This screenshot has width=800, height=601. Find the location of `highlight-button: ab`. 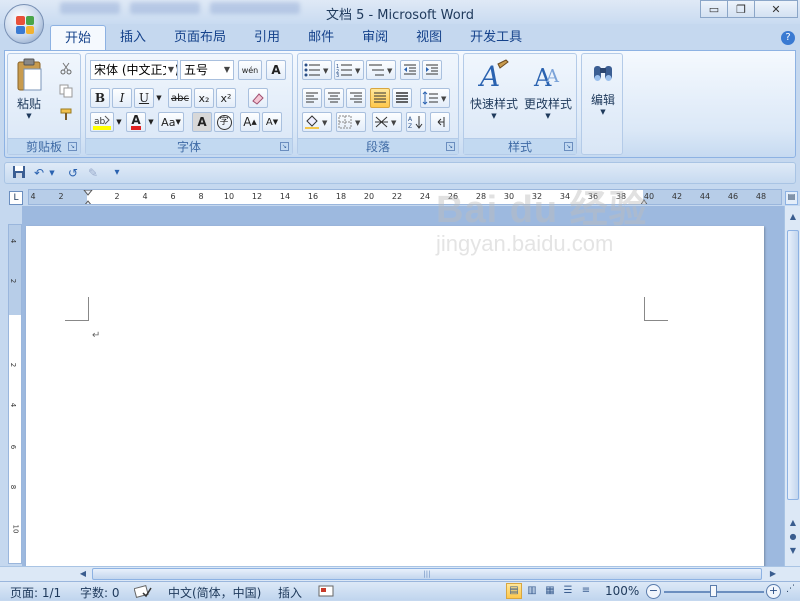

highlight-button: ab is located at coordinates (102, 122).